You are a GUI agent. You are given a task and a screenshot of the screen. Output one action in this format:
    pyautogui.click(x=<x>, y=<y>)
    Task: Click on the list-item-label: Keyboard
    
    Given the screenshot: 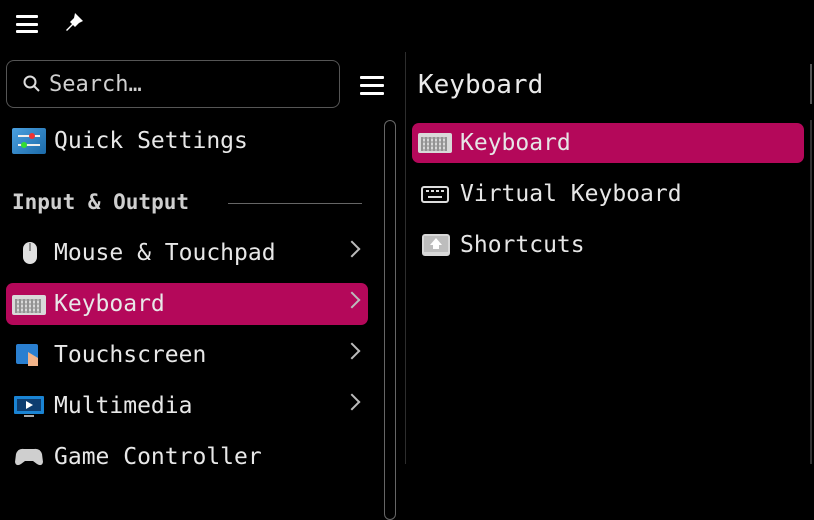 What is the action you would take?
    pyautogui.click(x=515, y=143)
    